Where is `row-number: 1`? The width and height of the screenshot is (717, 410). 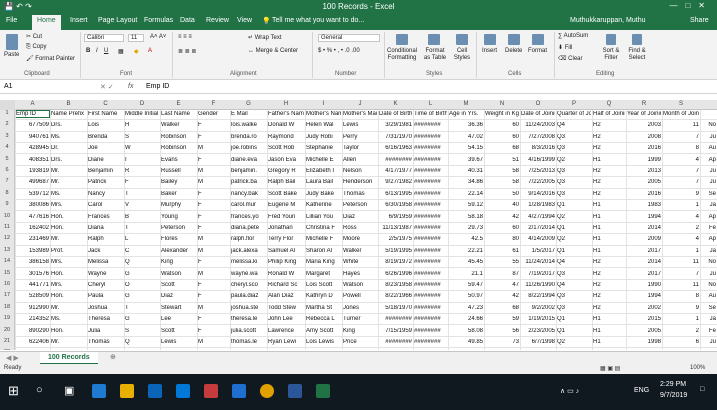 row-number: 1 is located at coordinates (7, 116).